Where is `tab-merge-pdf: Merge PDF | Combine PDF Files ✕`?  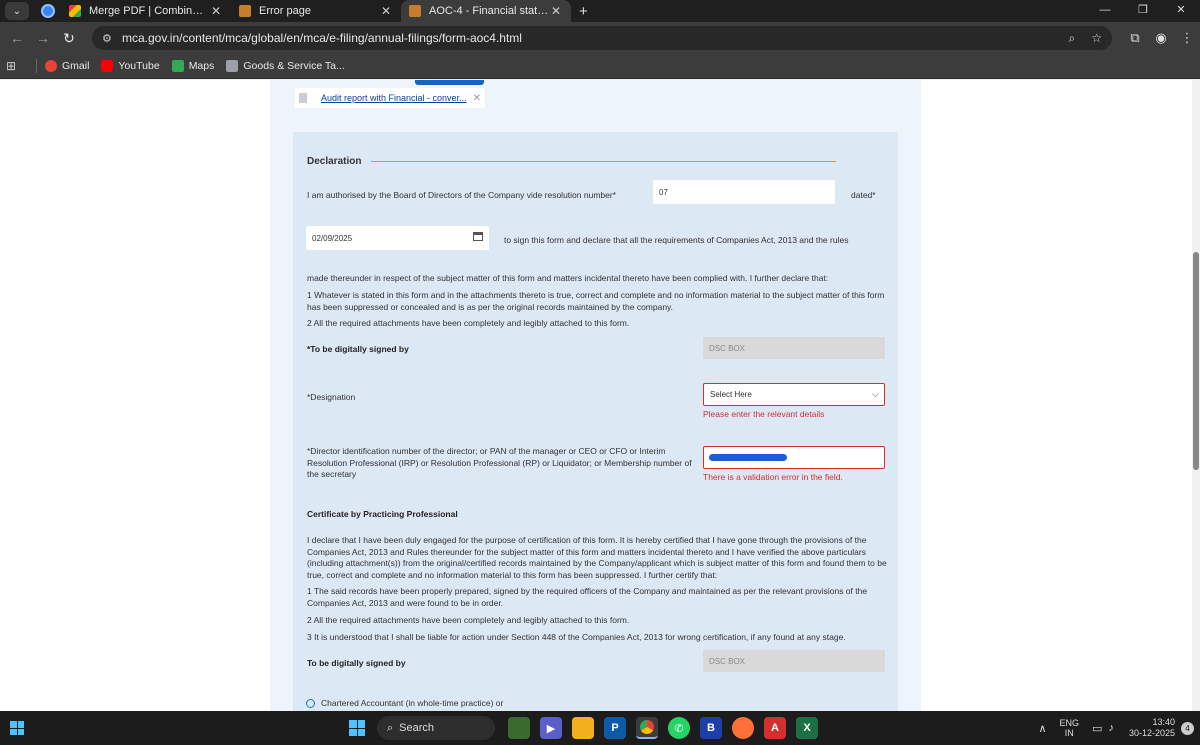 tab-merge-pdf: Merge PDF | Combine PDF Files ✕ is located at coordinates (146, 11).